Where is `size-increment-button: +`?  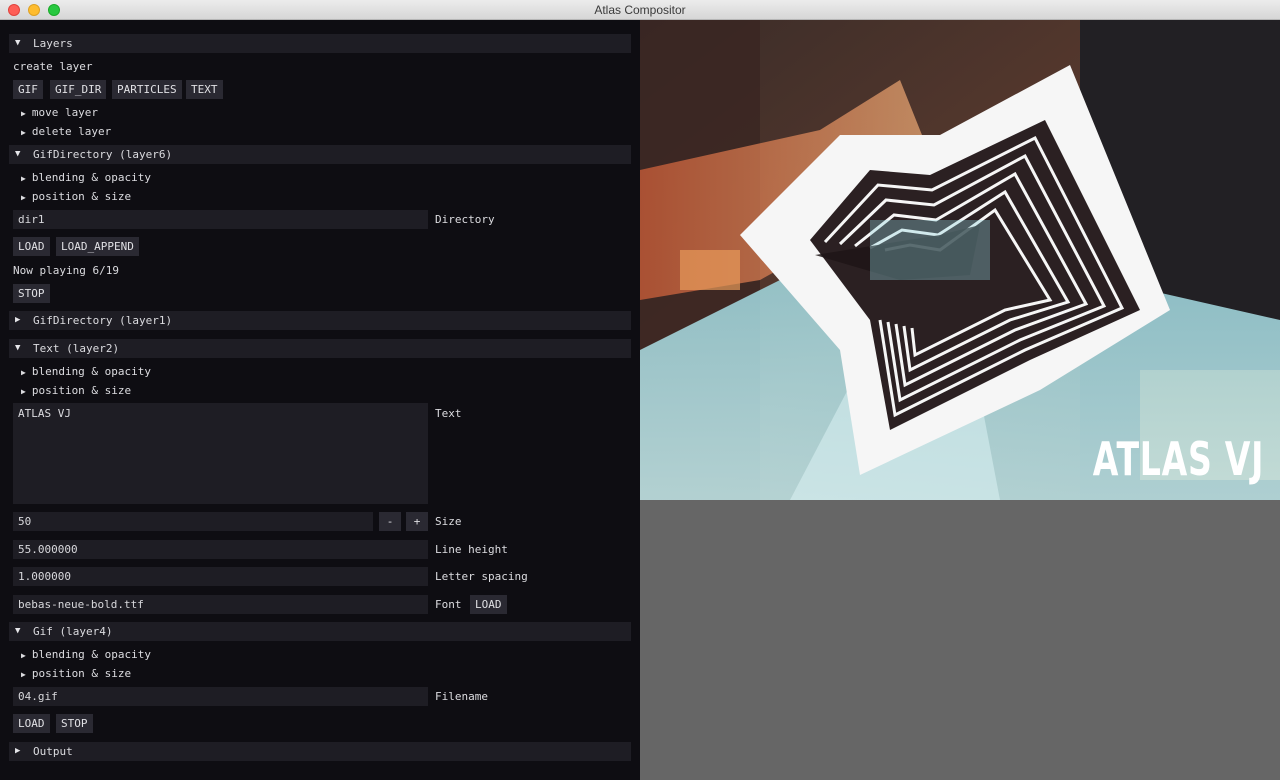 size-increment-button: + is located at coordinates (417, 521).